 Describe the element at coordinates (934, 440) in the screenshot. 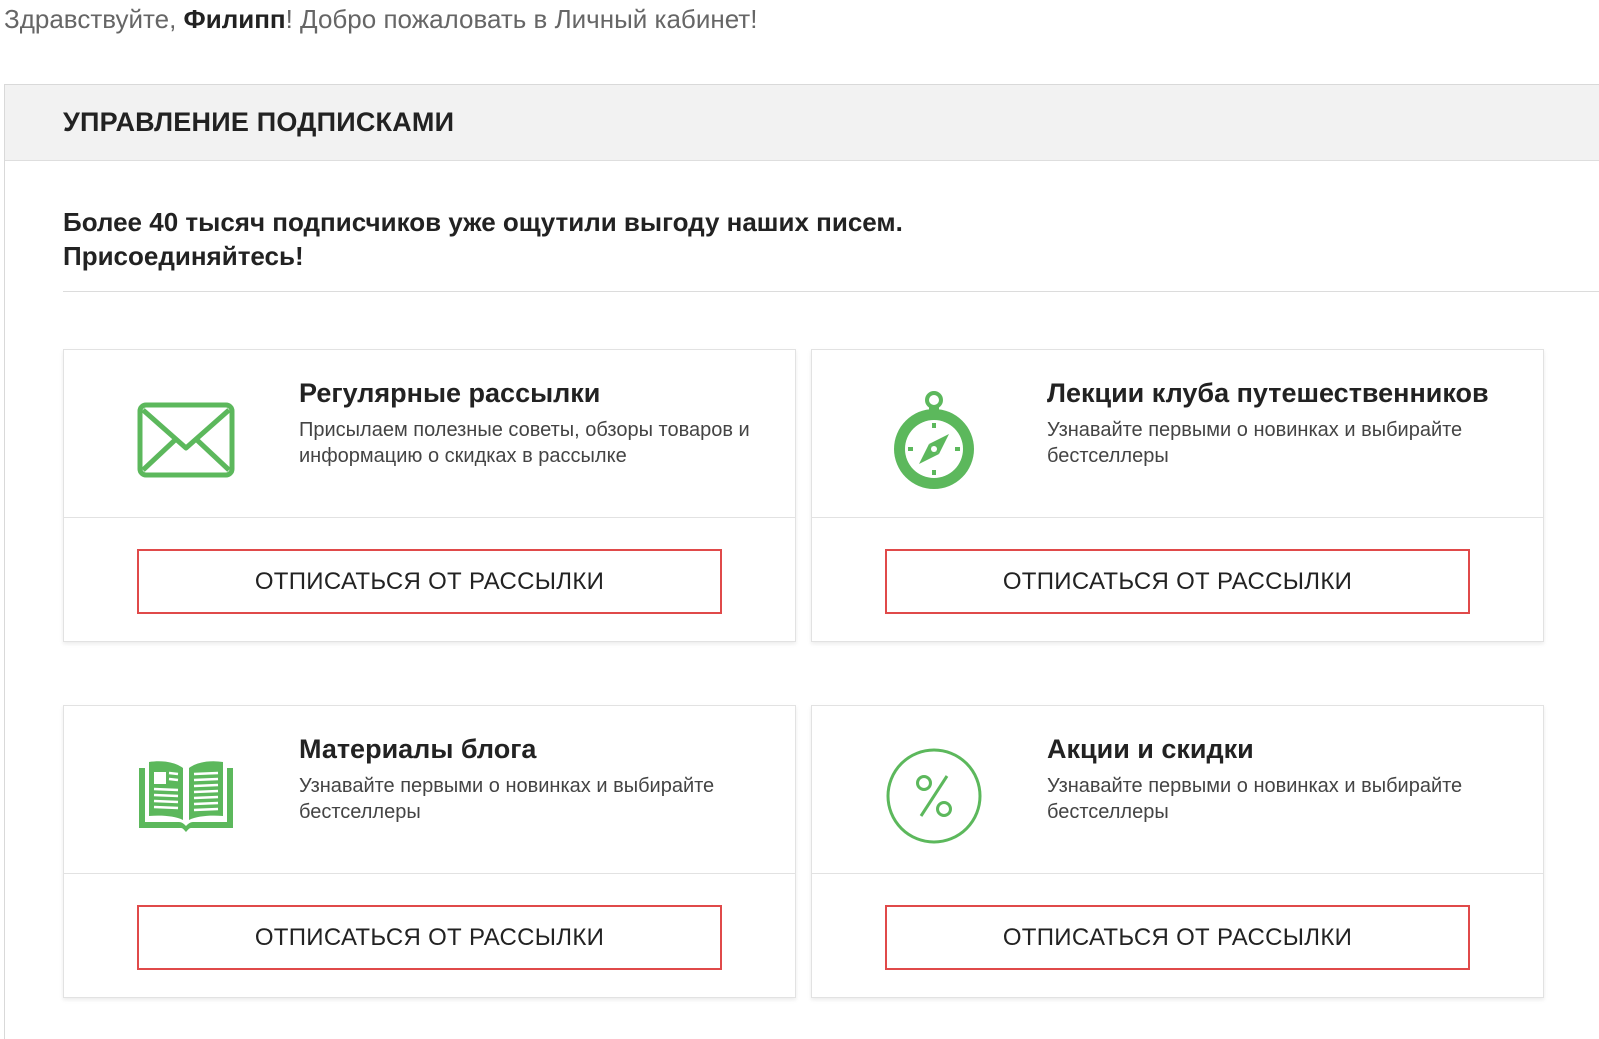

I see `compass-icon` at that location.